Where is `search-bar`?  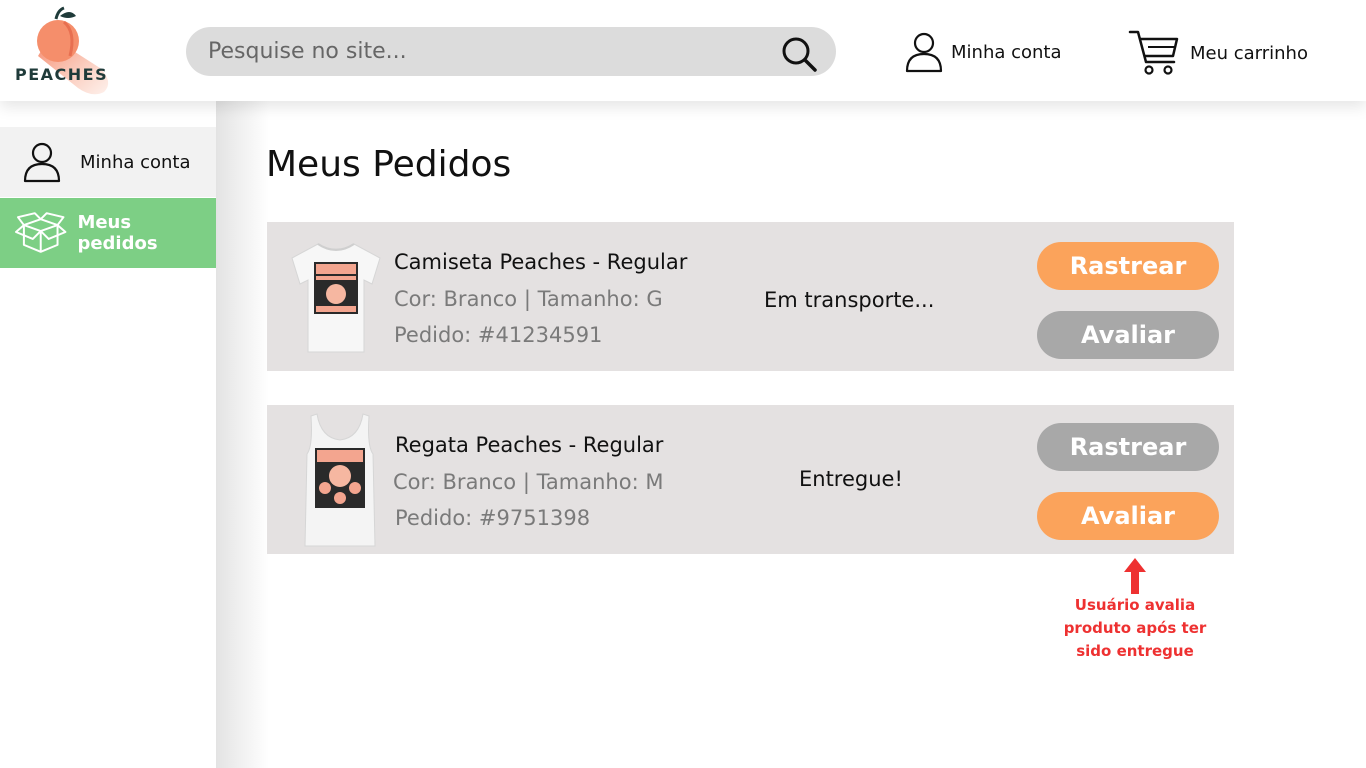 search-bar is located at coordinates (511, 51).